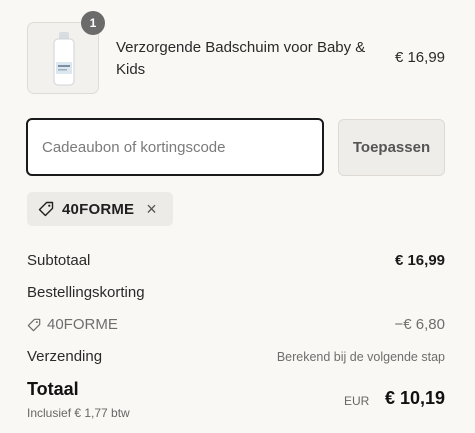 This screenshot has height=433, width=475. What do you see at coordinates (53, 389) in the screenshot?
I see `total-label: Totaal` at bounding box center [53, 389].